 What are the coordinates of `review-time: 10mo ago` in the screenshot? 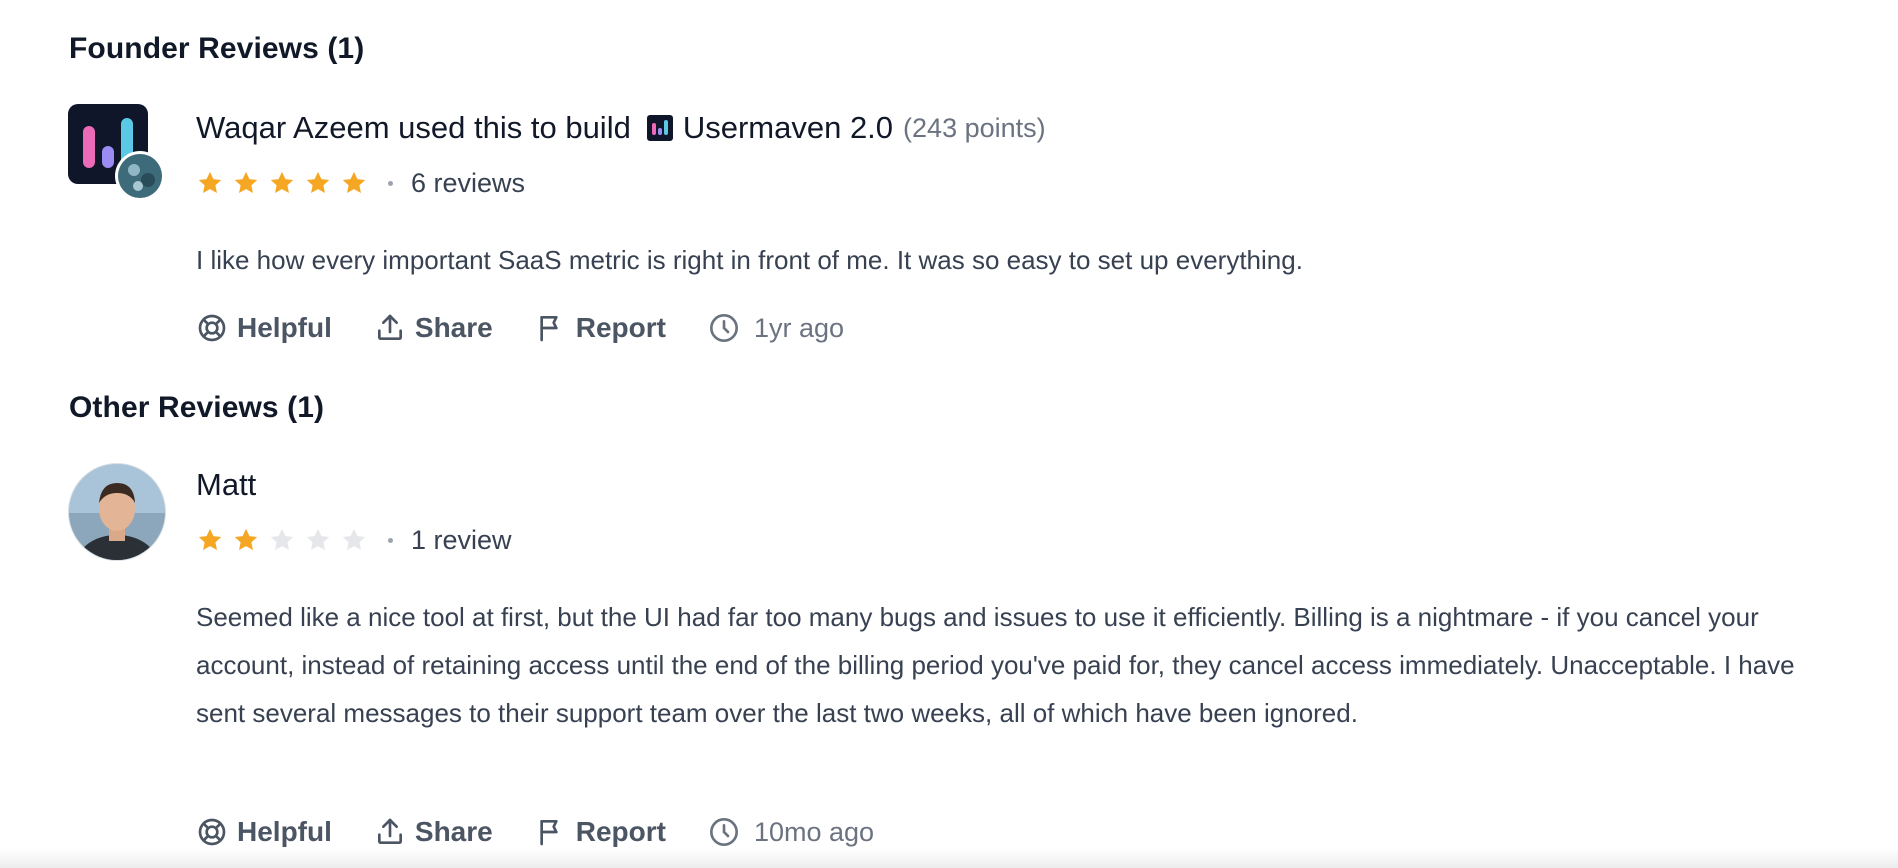 It's located at (791, 832).